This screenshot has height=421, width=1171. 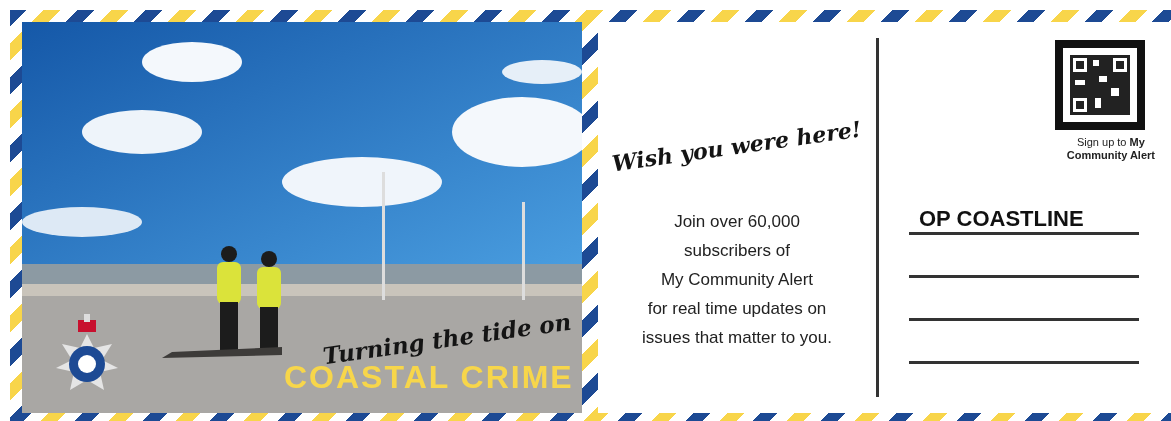 What do you see at coordinates (737, 146) in the screenshot?
I see `greeting: Wish you were here!` at bounding box center [737, 146].